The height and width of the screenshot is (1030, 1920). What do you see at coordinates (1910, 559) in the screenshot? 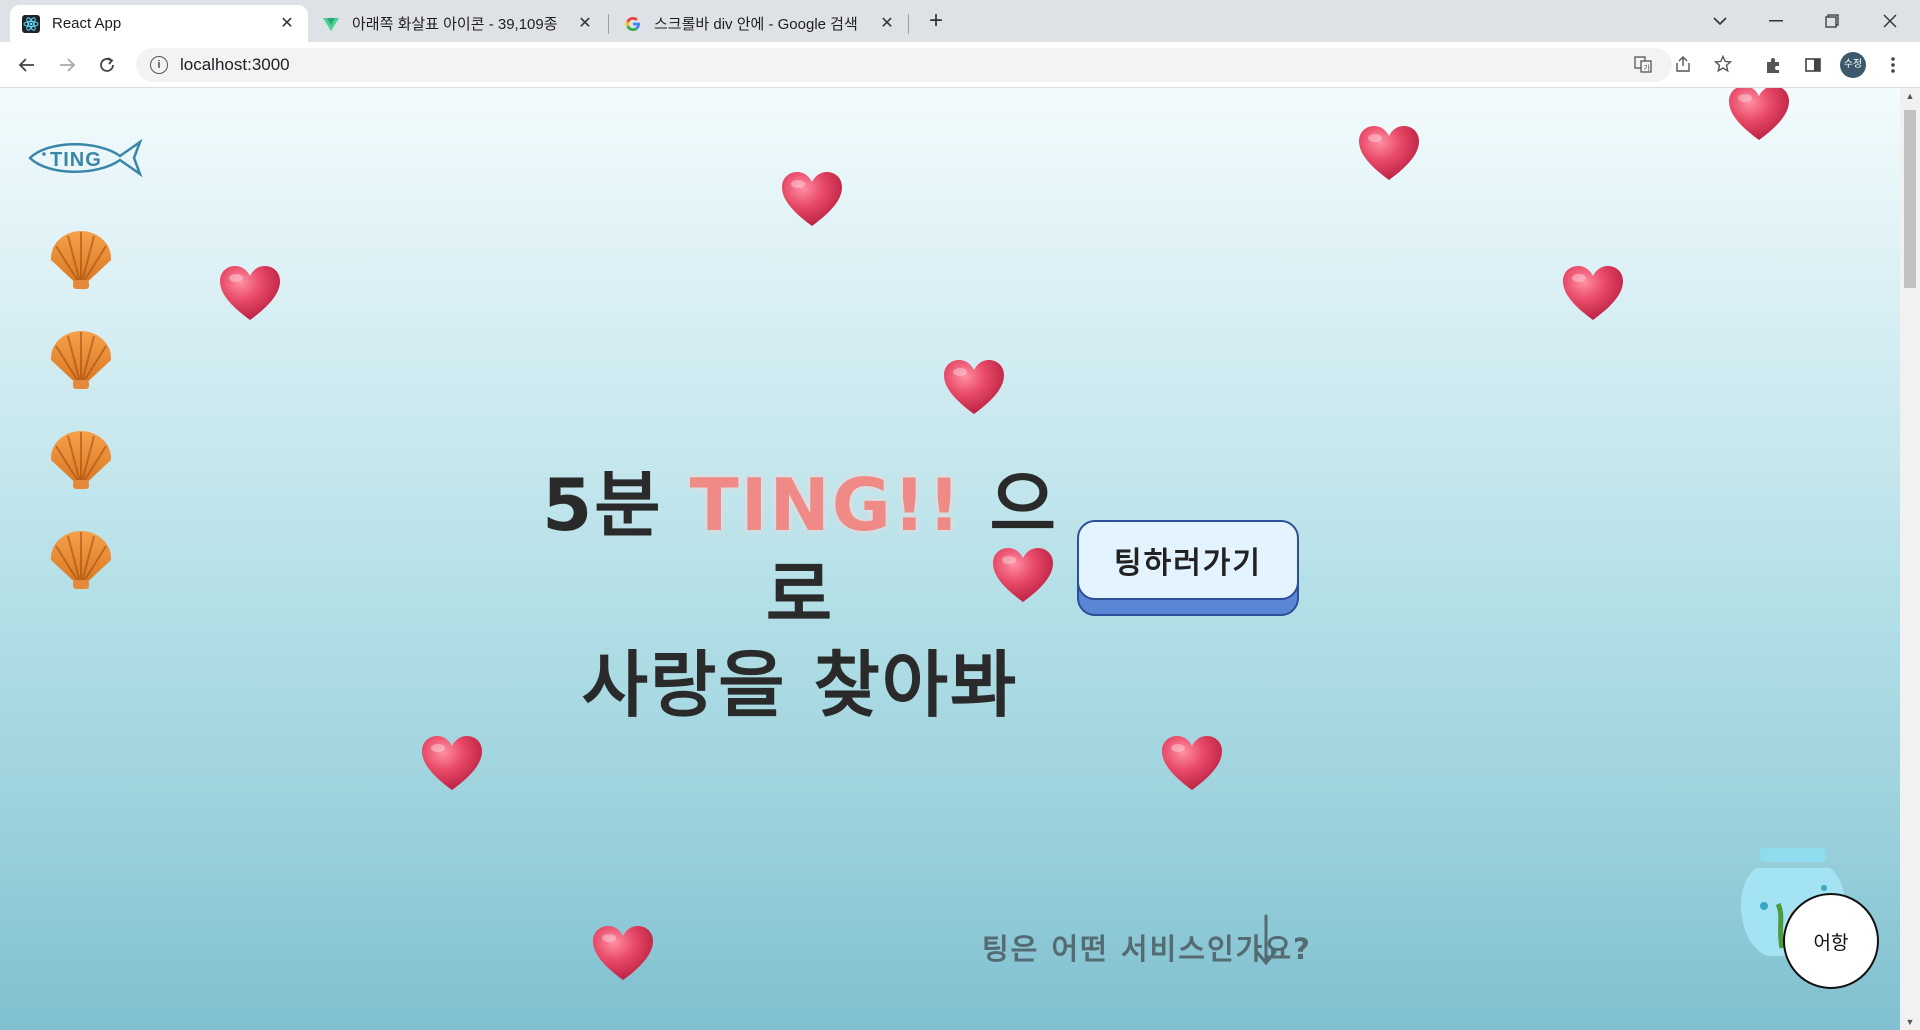
I see `page-scrollbar: ▲ ▼` at bounding box center [1910, 559].